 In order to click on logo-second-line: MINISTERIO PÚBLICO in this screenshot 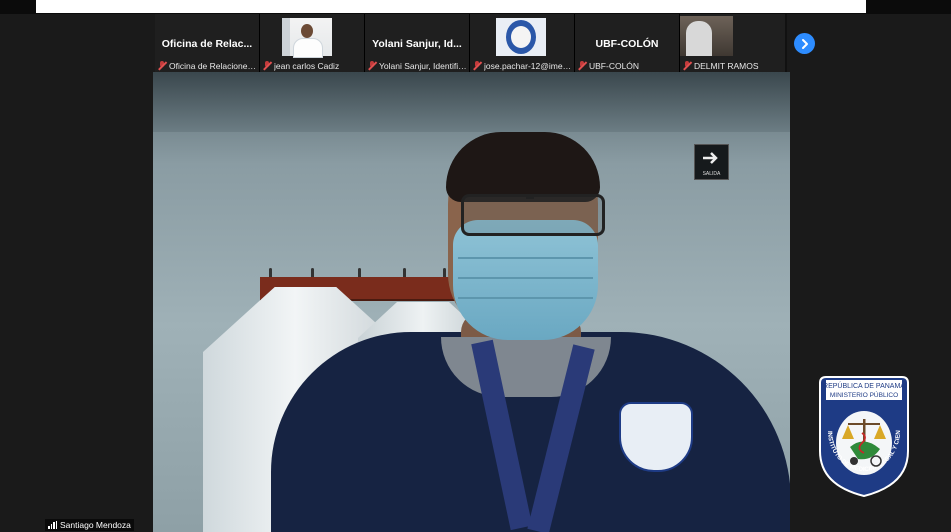, I will do `click(864, 394)`.